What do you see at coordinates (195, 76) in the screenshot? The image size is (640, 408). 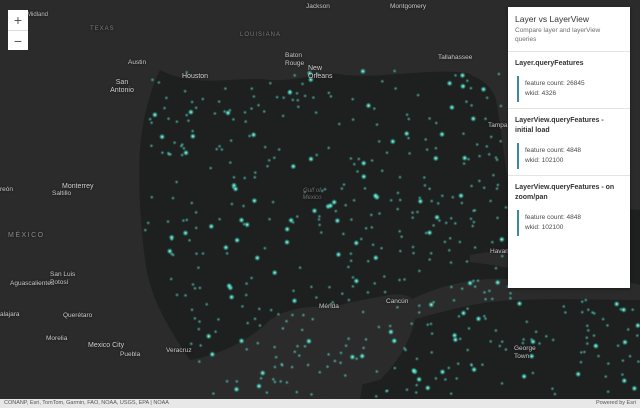 I see `map-label-houston: Houston` at bounding box center [195, 76].